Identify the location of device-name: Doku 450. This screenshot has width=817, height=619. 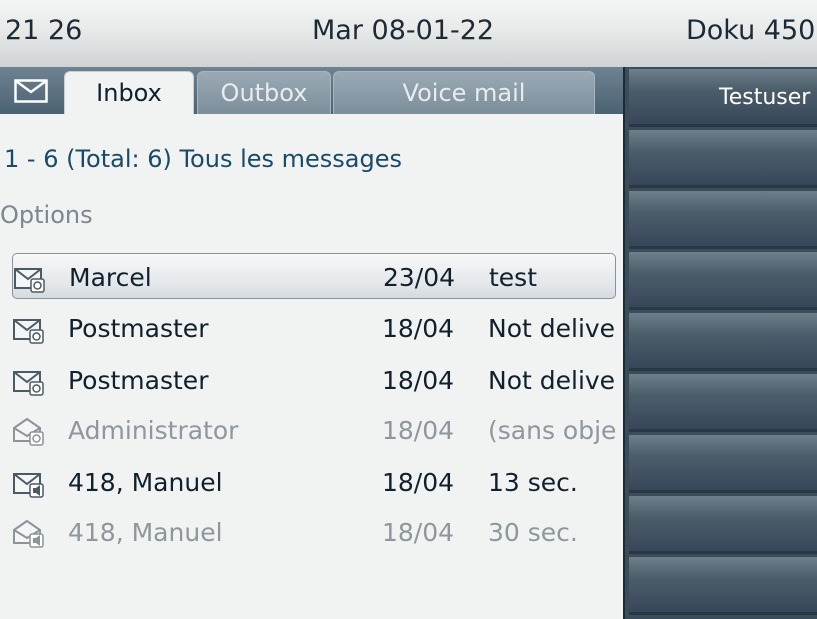
(751, 30).